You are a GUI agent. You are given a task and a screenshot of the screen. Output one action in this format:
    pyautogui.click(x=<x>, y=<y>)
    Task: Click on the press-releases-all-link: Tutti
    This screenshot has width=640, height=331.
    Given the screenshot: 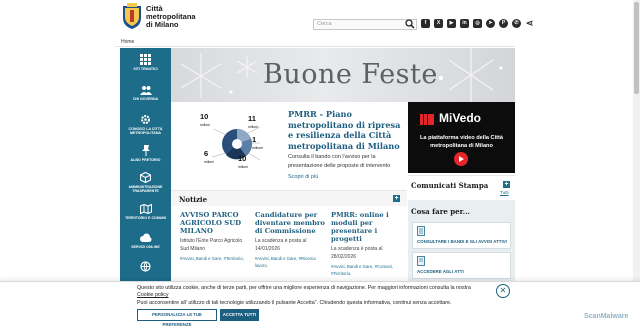 What is the action you would take?
    pyautogui.click(x=504, y=192)
    